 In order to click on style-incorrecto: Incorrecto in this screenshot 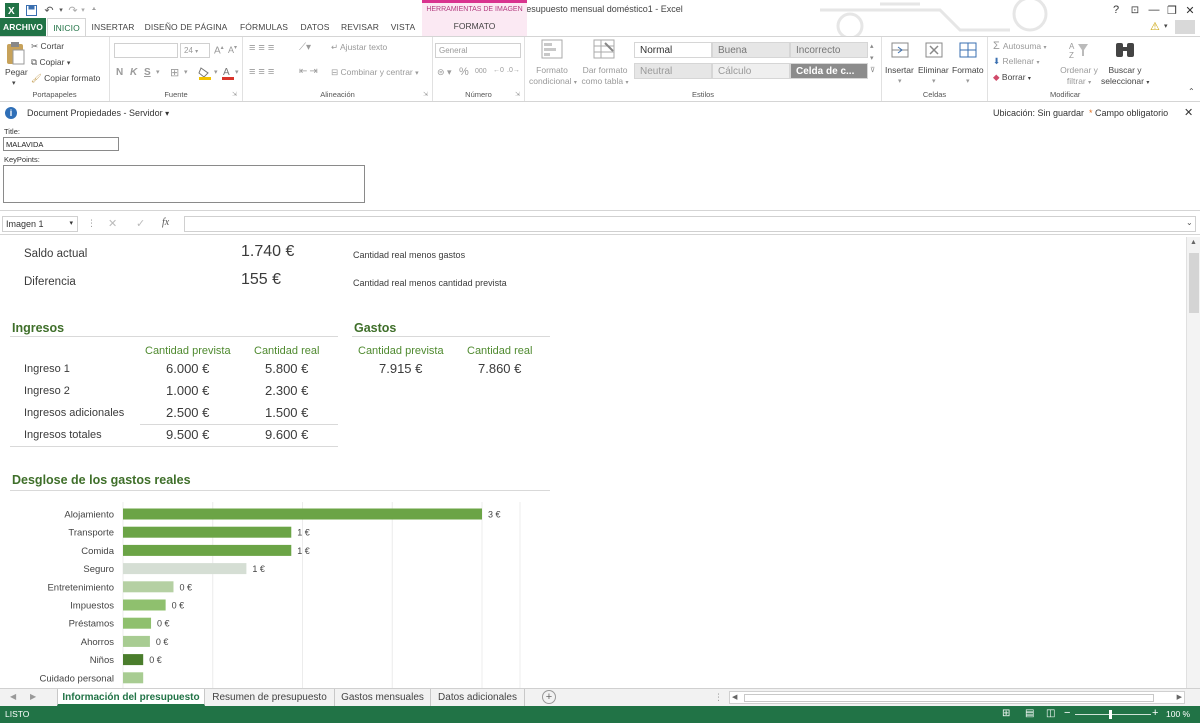, I will do `click(829, 50)`.